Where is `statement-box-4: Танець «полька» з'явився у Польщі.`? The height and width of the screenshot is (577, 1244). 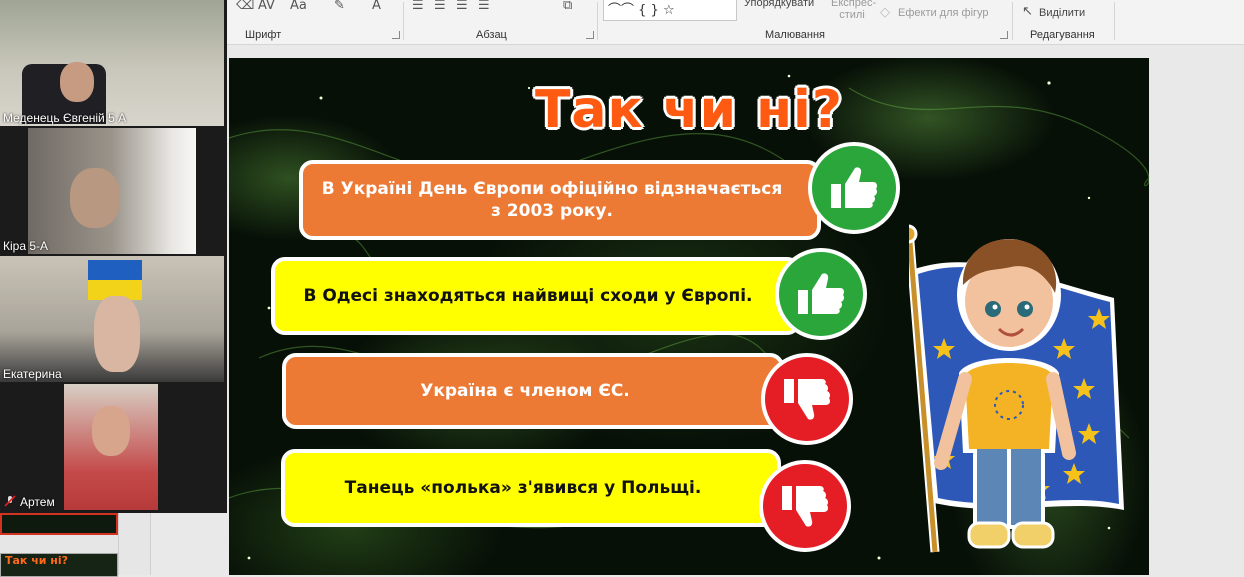 statement-box-4: Танець «полька» з'явився у Польщі. is located at coordinates (531, 488).